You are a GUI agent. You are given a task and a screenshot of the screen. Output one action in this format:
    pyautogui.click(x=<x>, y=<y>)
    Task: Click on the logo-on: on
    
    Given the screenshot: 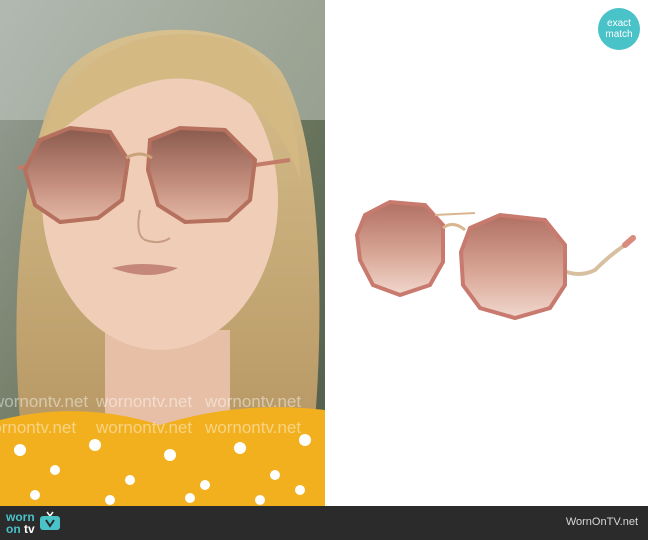 What is the action you would take?
    pyautogui.click(x=13, y=529)
    